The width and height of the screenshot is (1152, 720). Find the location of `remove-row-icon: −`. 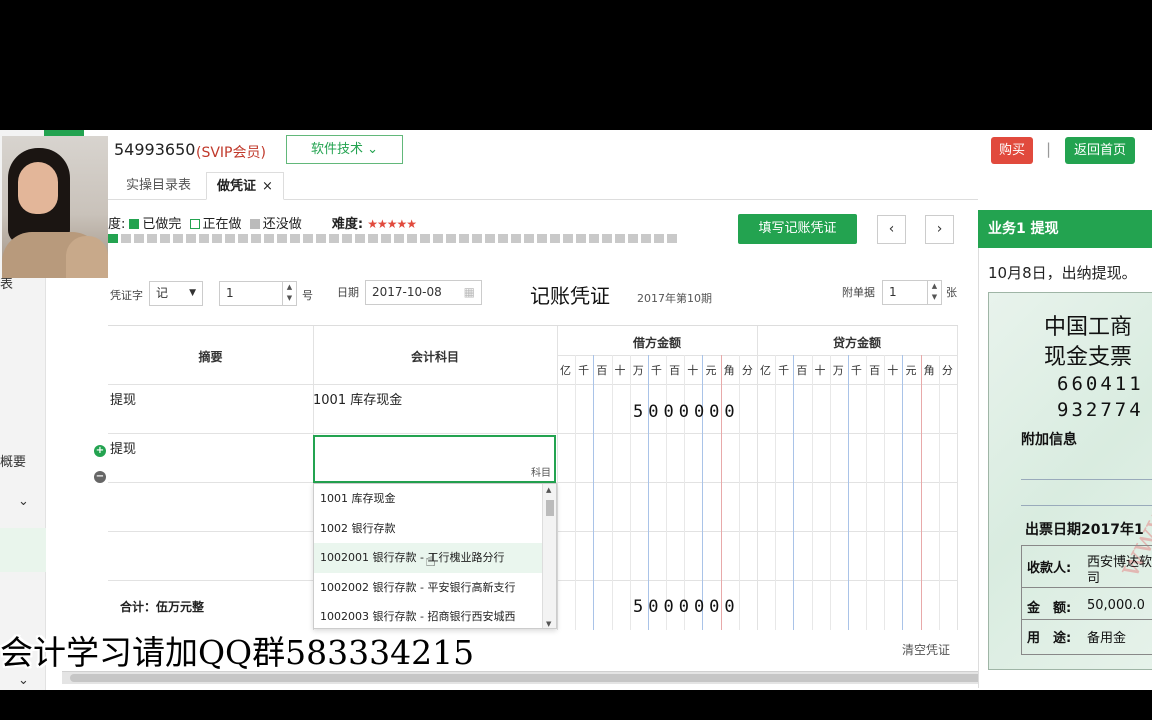

remove-row-icon: − is located at coordinates (100, 477).